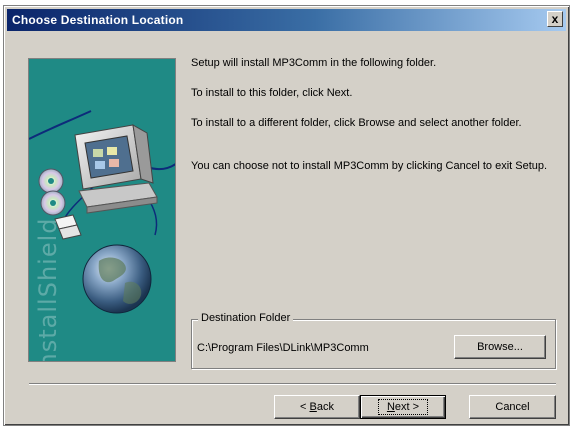 The width and height of the screenshot is (574, 430). I want to click on back-button: < Back, so click(317, 407).